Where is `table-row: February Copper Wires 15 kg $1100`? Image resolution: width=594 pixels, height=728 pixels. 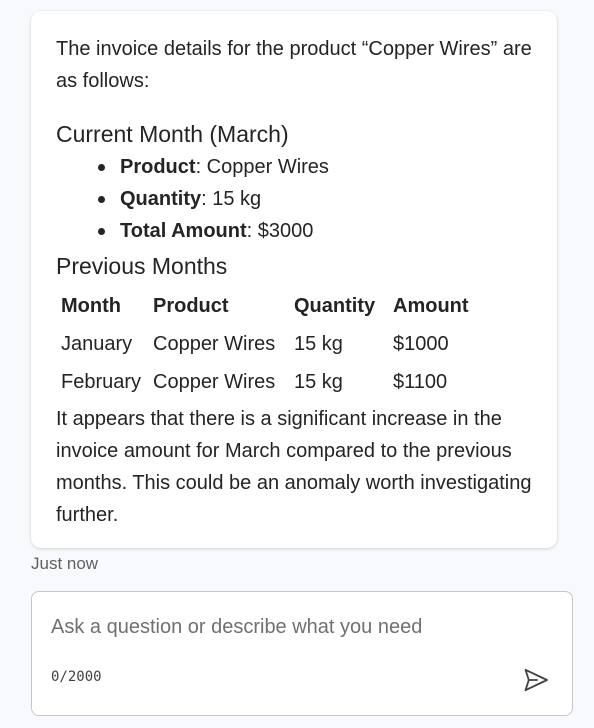
table-row: February Copper Wires 15 kg $1100 is located at coordinates (274, 382).